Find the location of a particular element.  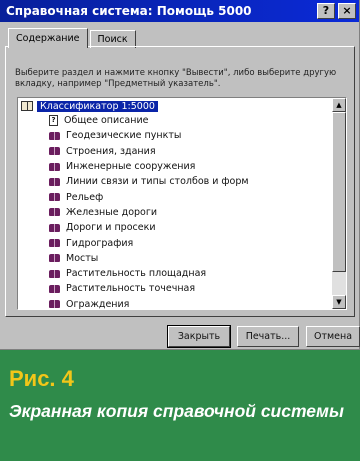

tree-item-label: Растительность точечная is located at coordinates (131, 289).